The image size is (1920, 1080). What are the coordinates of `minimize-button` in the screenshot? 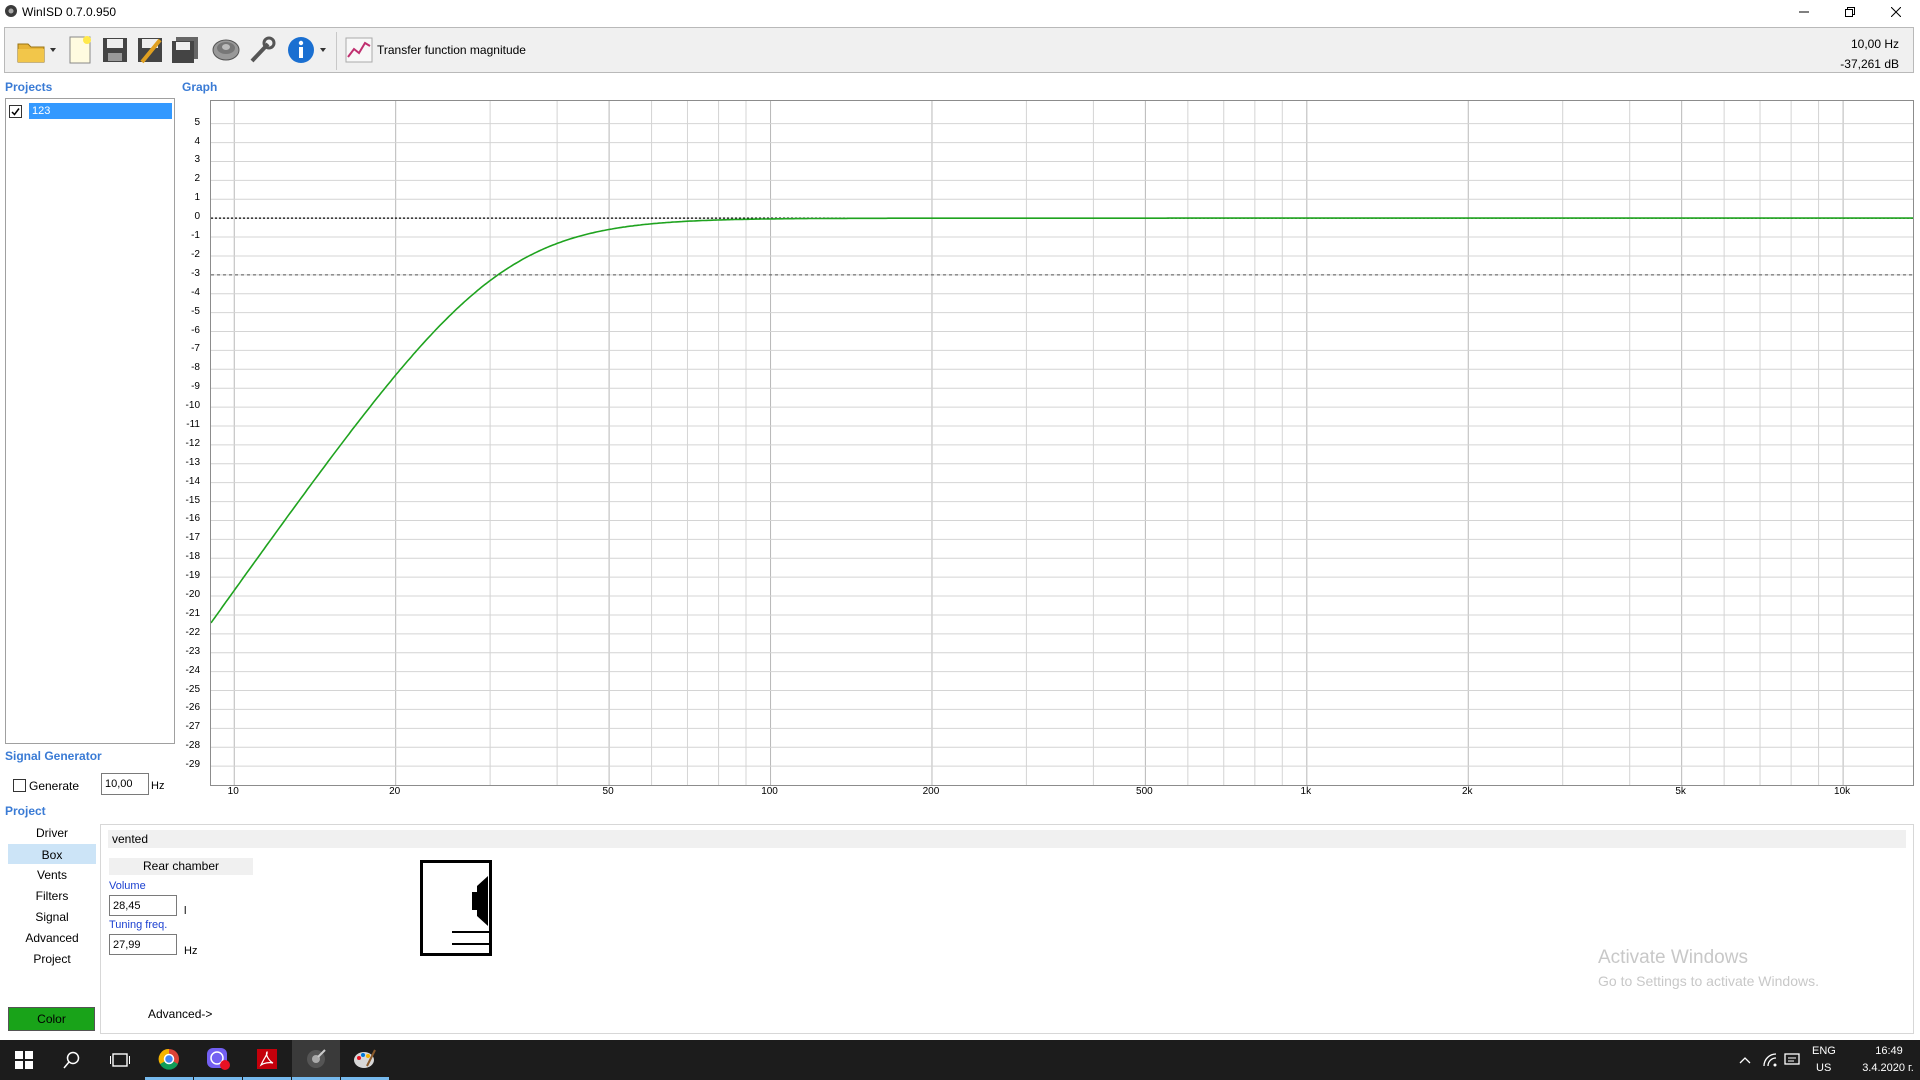 It's located at (1804, 12).